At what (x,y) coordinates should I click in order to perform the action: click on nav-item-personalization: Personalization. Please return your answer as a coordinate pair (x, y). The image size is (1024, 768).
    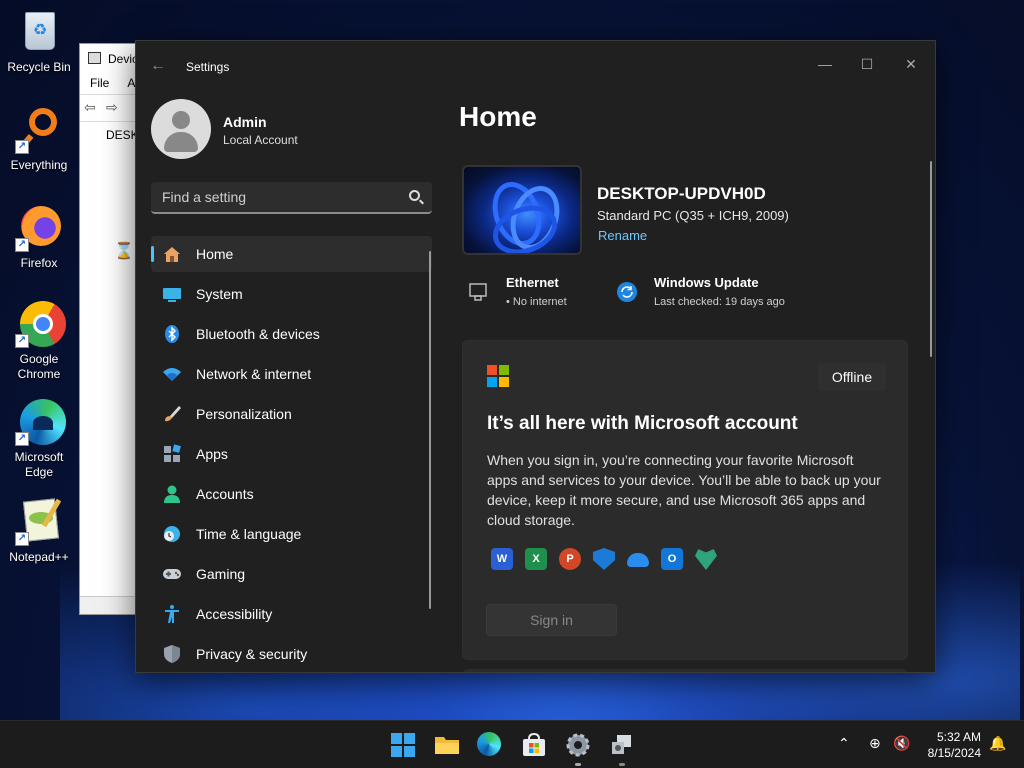
    Looking at the image, I should click on (291, 414).